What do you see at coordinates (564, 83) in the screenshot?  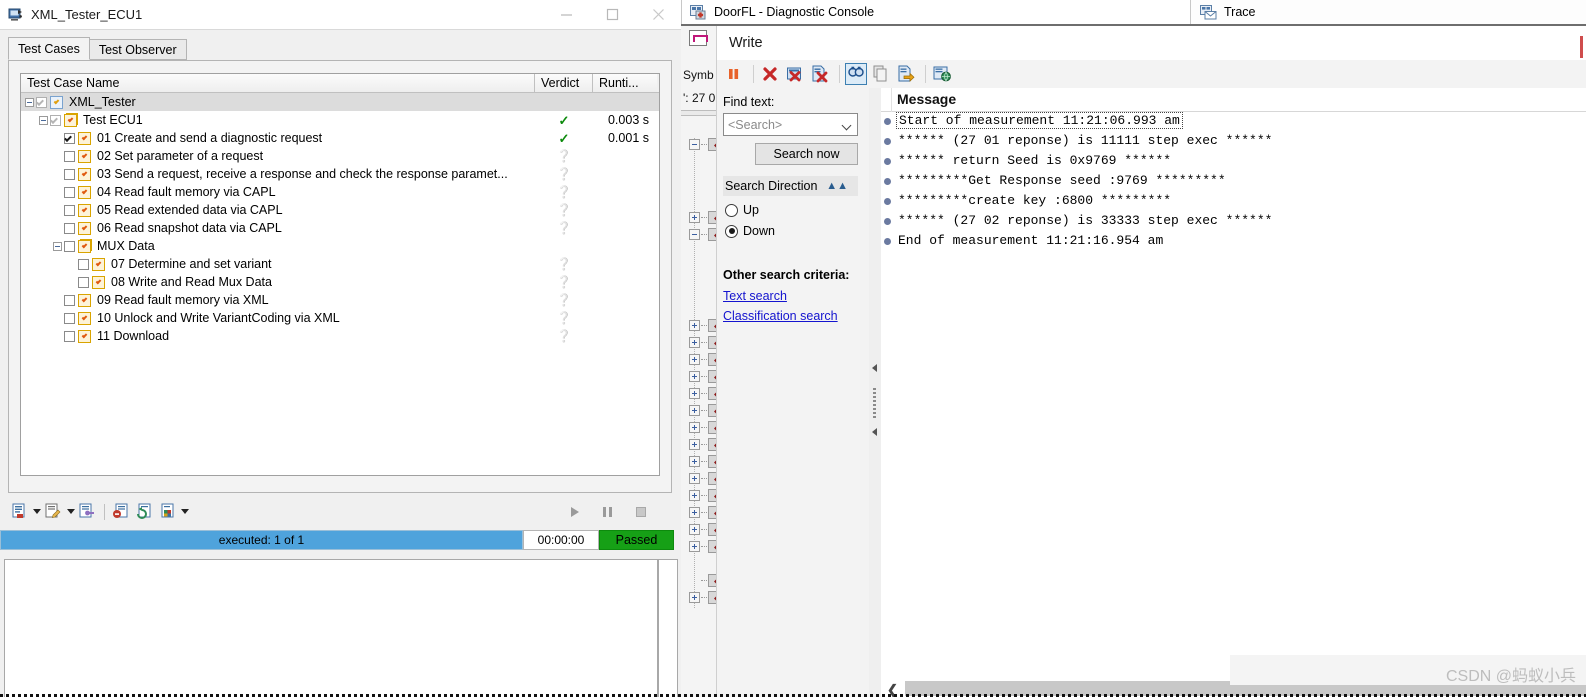 I see `column-header-verdict: Verdict` at bounding box center [564, 83].